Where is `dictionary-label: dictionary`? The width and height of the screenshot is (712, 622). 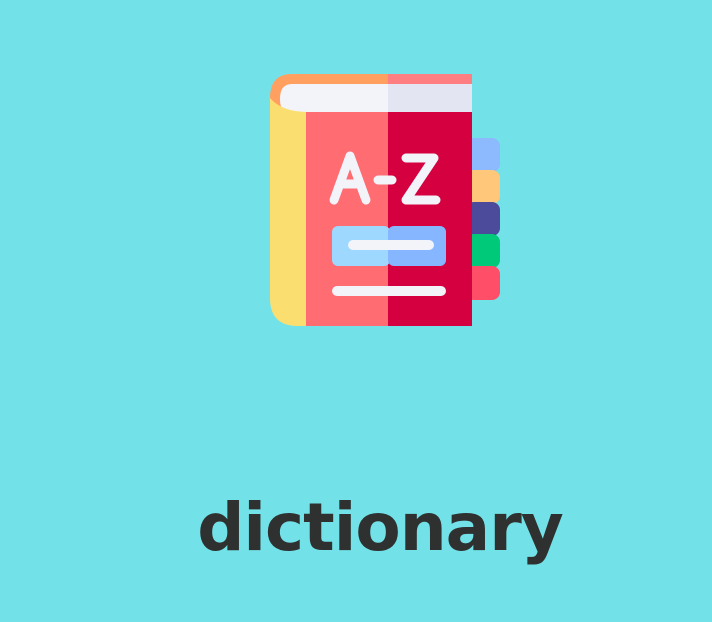 dictionary-label: dictionary is located at coordinates (380, 527).